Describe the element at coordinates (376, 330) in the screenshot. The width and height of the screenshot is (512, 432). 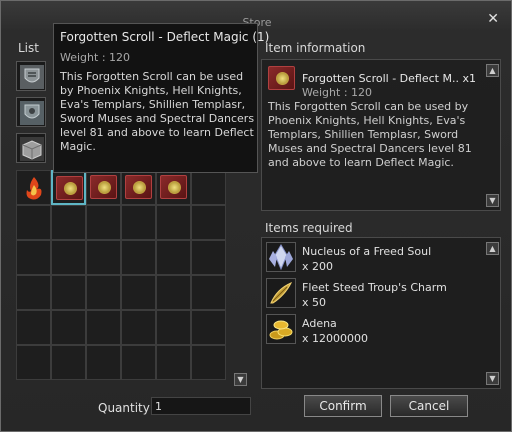
I see `required-item: Adena x 12000000` at that location.